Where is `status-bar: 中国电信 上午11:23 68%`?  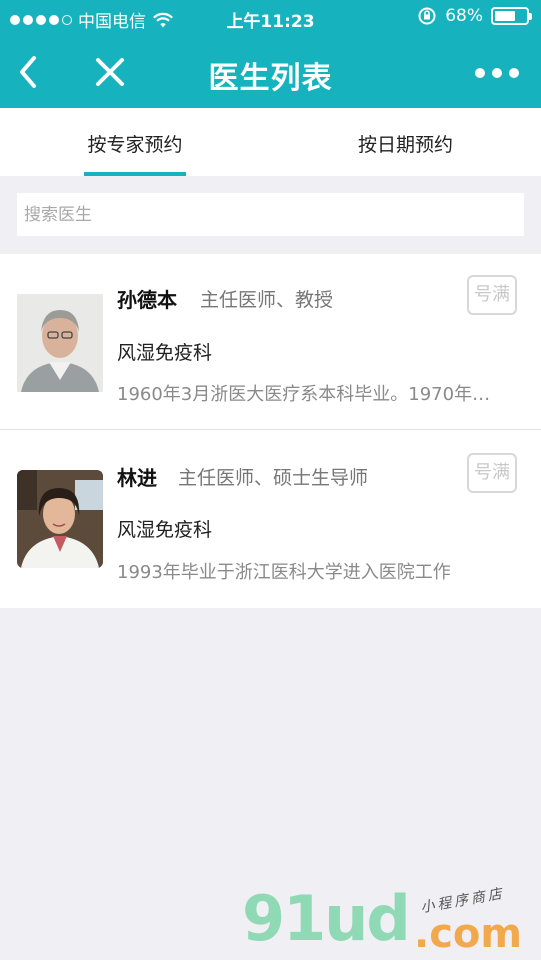
status-bar: 中国电信 上午11:23 68% is located at coordinates (270, 18).